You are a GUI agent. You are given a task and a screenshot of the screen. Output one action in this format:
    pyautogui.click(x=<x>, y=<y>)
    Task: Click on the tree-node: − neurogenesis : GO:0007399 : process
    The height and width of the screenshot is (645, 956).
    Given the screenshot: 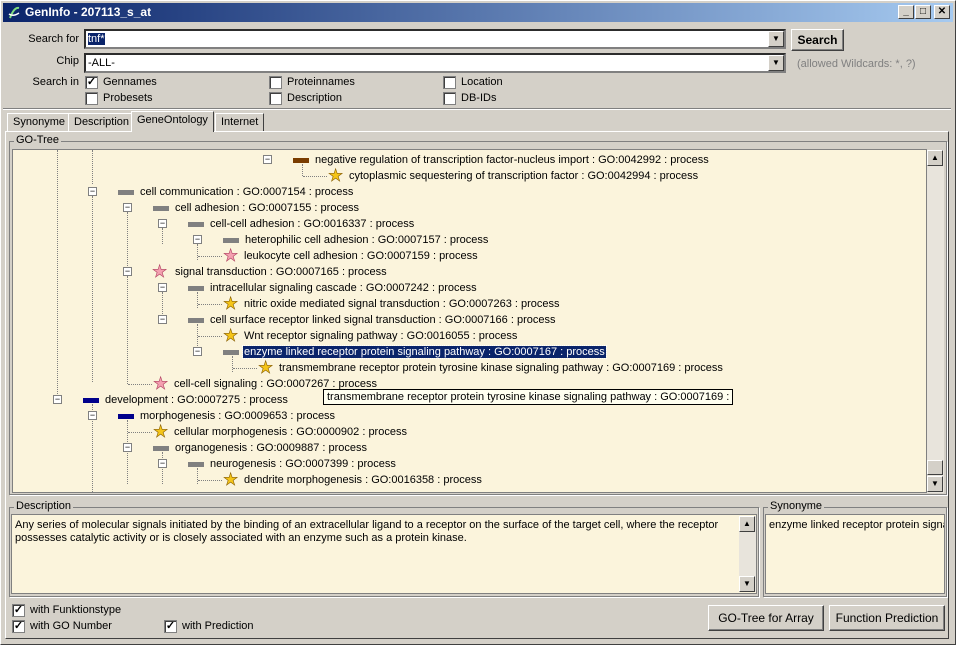 What is the action you would take?
    pyautogui.click(x=277, y=464)
    